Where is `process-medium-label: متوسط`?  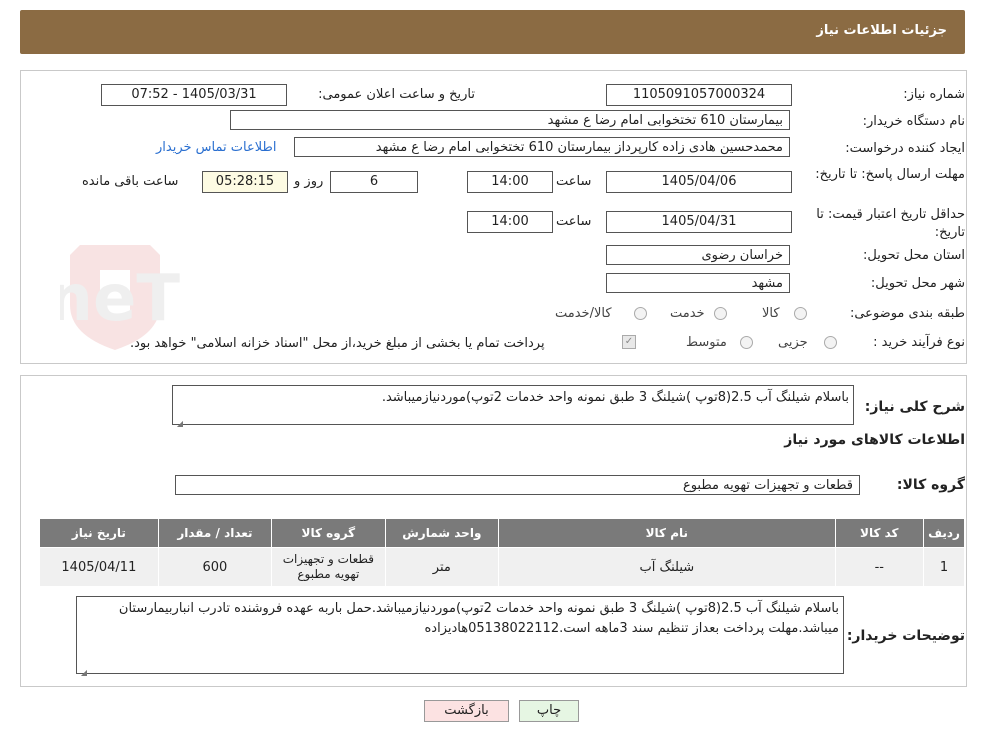 process-medium-label: متوسط is located at coordinates (706, 342).